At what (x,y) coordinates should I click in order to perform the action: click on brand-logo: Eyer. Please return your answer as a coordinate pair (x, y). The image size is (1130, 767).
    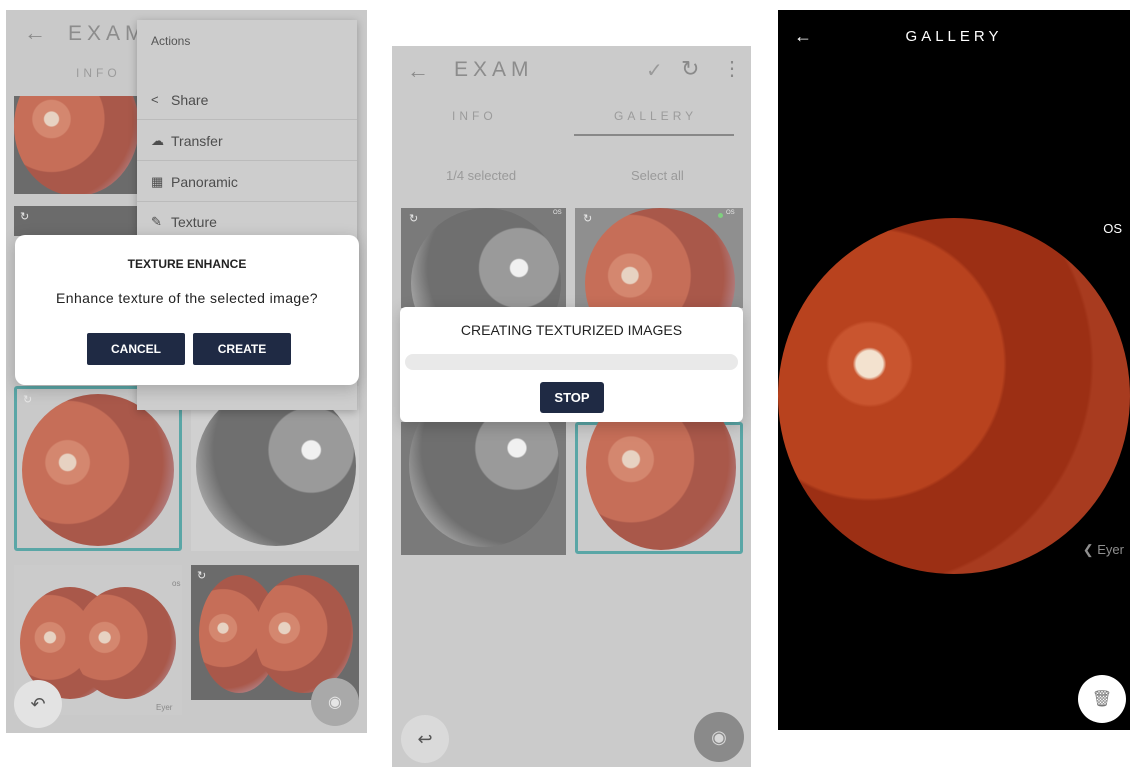
    Looking at the image, I should click on (164, 707).